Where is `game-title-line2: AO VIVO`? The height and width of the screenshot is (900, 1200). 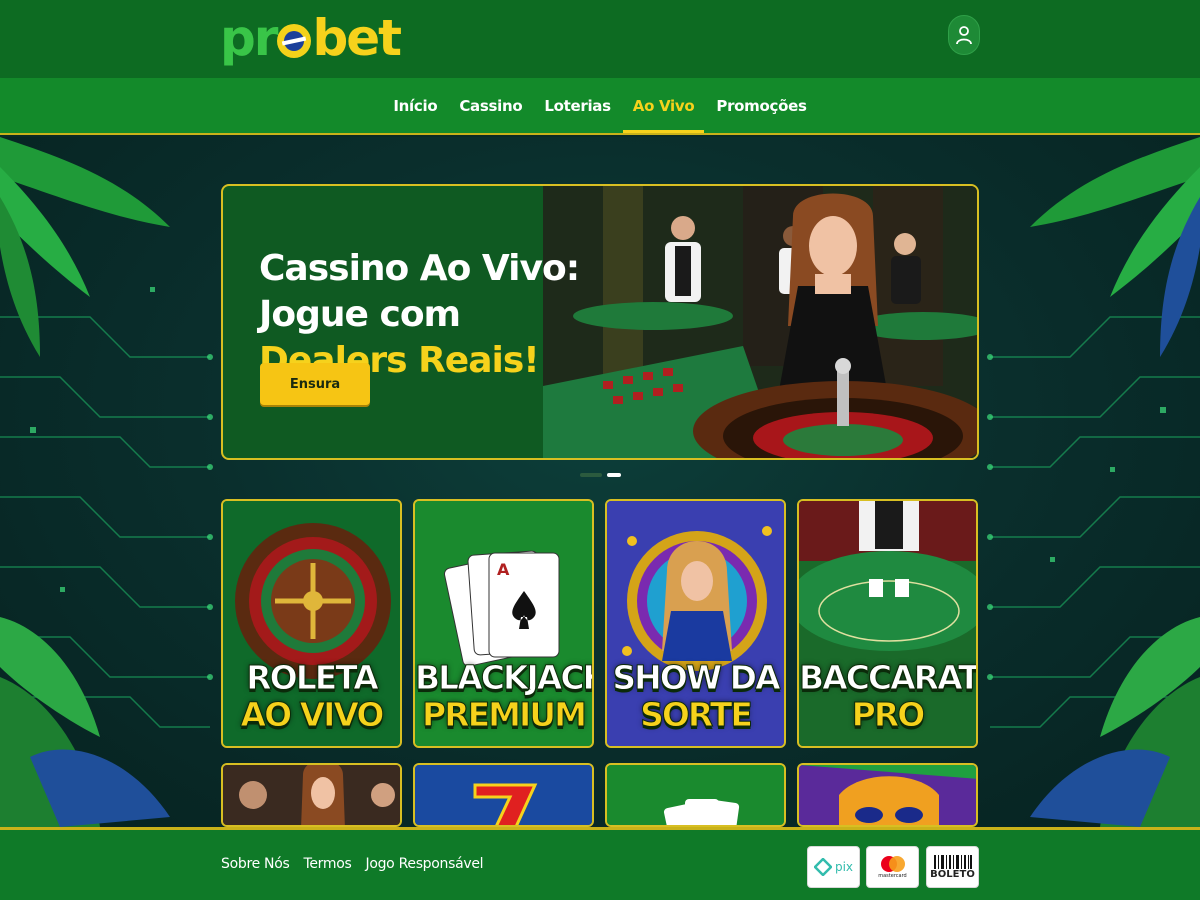
game-title-line2: AO VIVO is located at coordinates (312, 714).